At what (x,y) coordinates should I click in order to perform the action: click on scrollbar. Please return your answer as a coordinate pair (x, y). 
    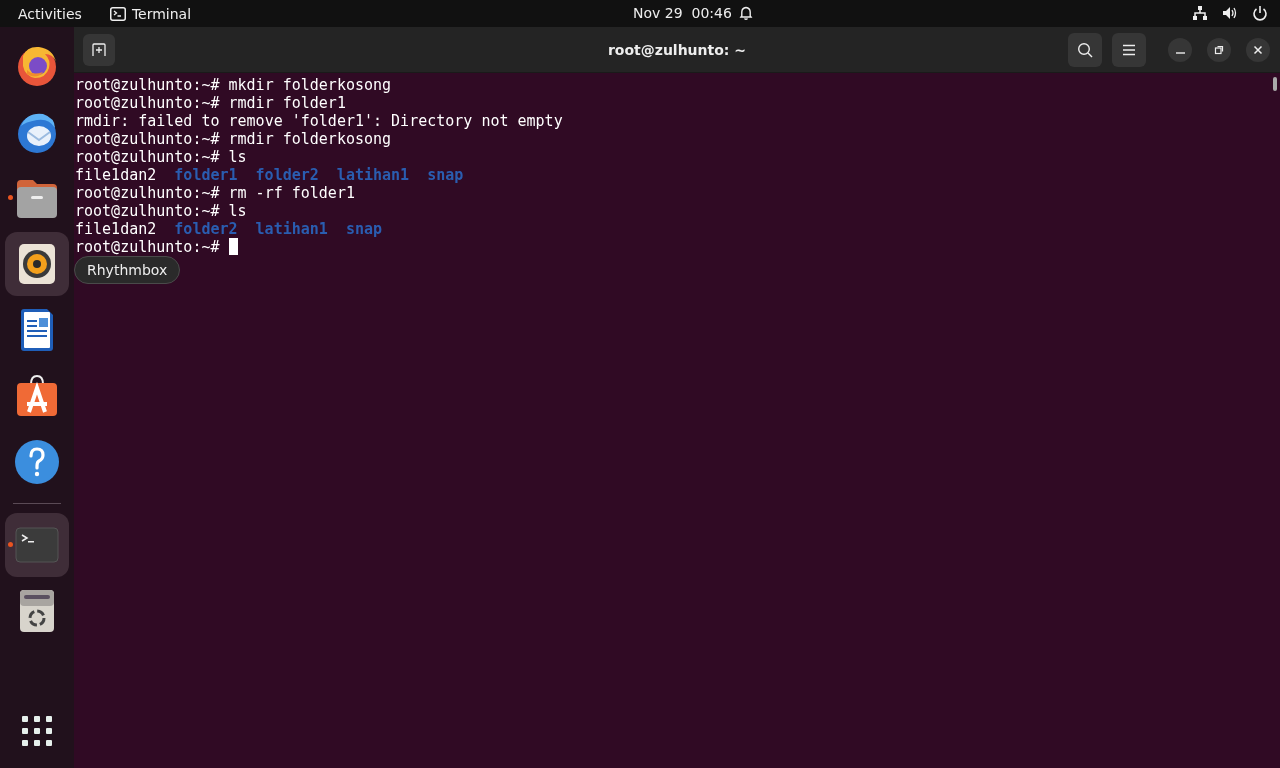
    Looking at the image, I should click on (1275, 84).